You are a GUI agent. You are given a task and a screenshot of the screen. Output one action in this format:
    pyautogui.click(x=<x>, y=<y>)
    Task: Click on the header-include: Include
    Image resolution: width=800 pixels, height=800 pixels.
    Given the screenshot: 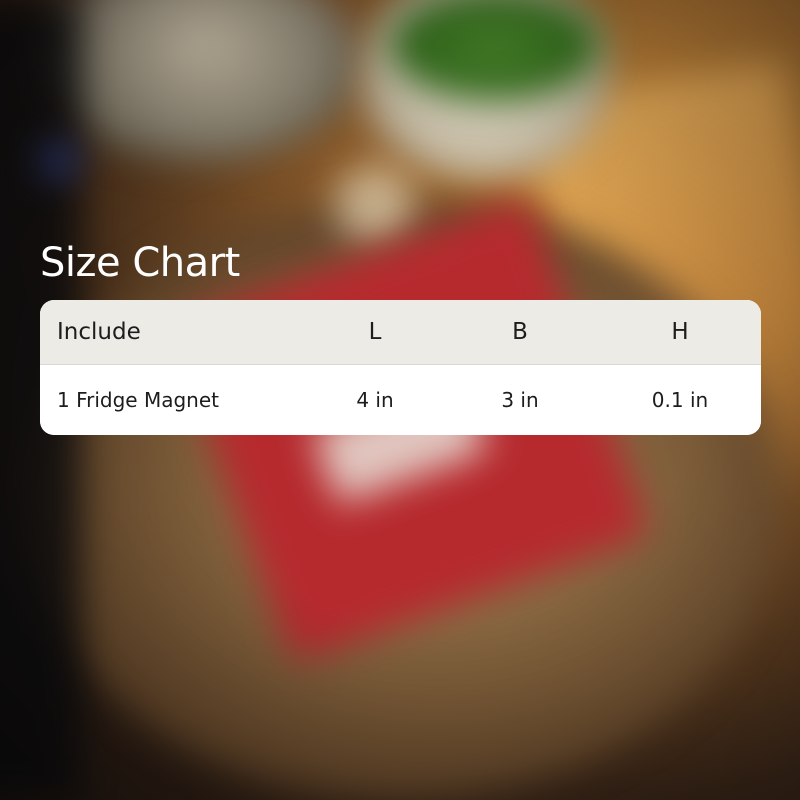 What is the action you would take?
    pyautogui.click(x=99, y=332)
    